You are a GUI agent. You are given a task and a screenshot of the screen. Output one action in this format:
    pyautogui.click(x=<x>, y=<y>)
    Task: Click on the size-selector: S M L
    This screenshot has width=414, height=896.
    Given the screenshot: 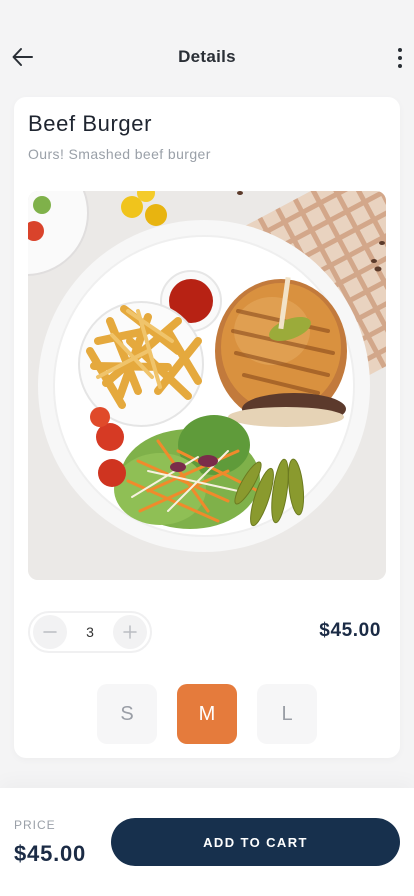 What is the action you would take?
    pyautogui.click(x=207, y=714)
    